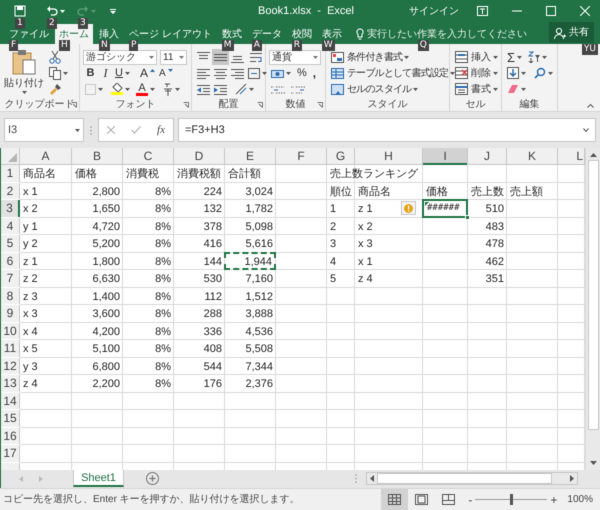 This screenshot has width=600, height=510. What do you see at coordinates (106, 297) in the screenshot?
I see `cell-value: 1,400` at bounding box center [106, 297].